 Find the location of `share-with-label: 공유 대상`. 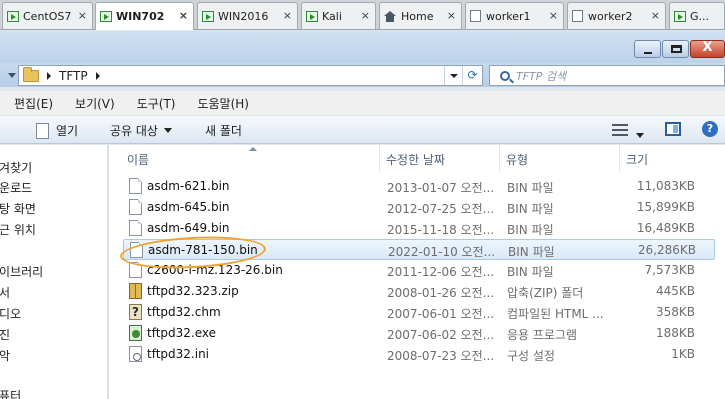

share-with-label: 공유 대상 is located at coordinates (134, 131).